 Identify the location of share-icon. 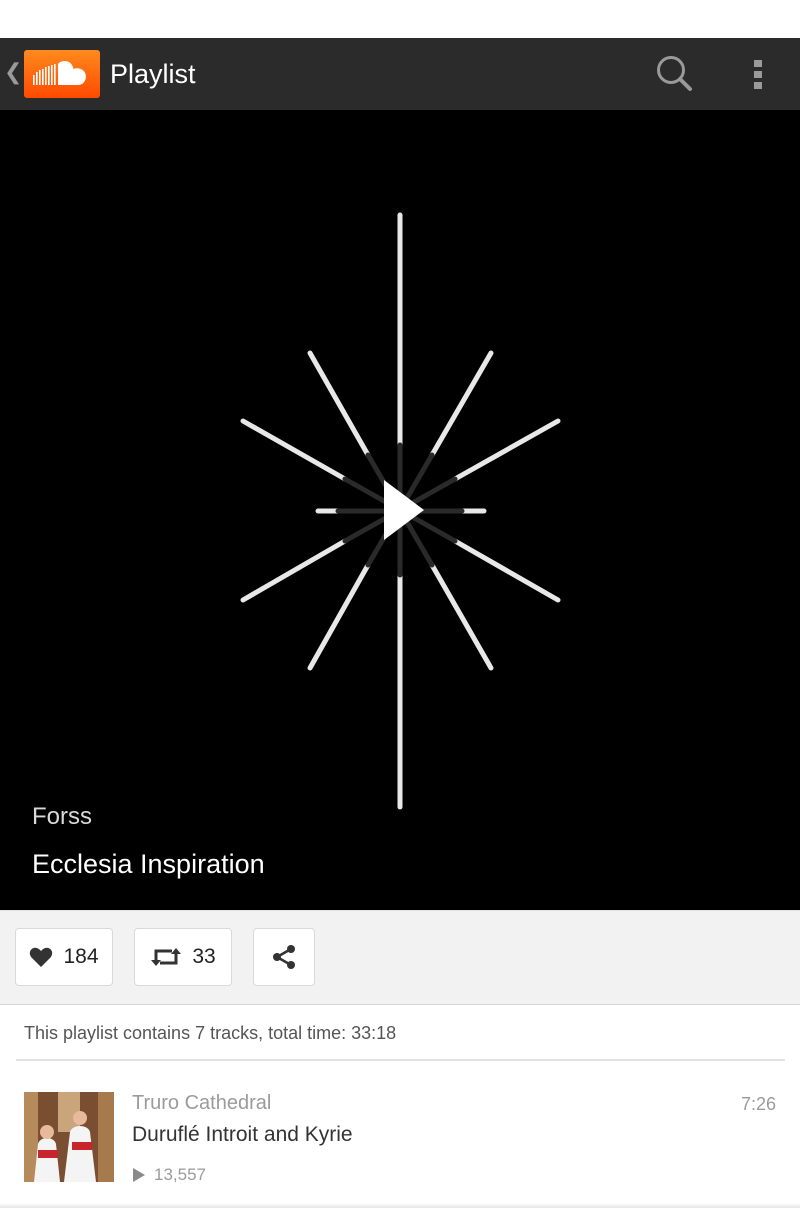
(284, 957).